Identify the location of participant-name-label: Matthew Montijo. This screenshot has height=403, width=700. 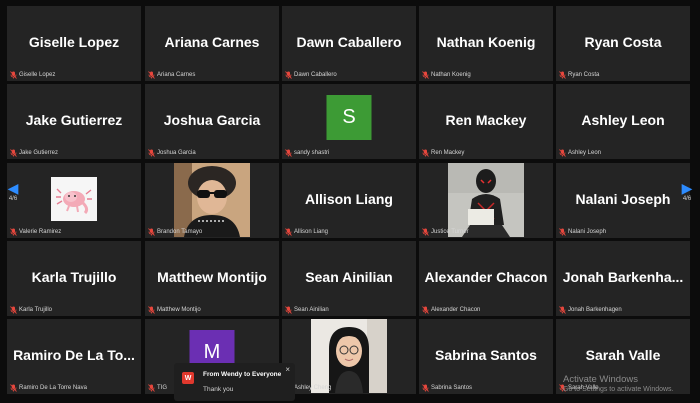
(174, 310).